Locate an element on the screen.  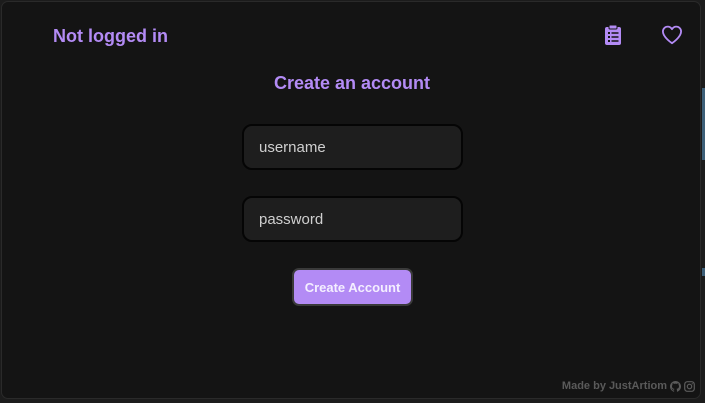
password-input is located at coordinates (352, 219).